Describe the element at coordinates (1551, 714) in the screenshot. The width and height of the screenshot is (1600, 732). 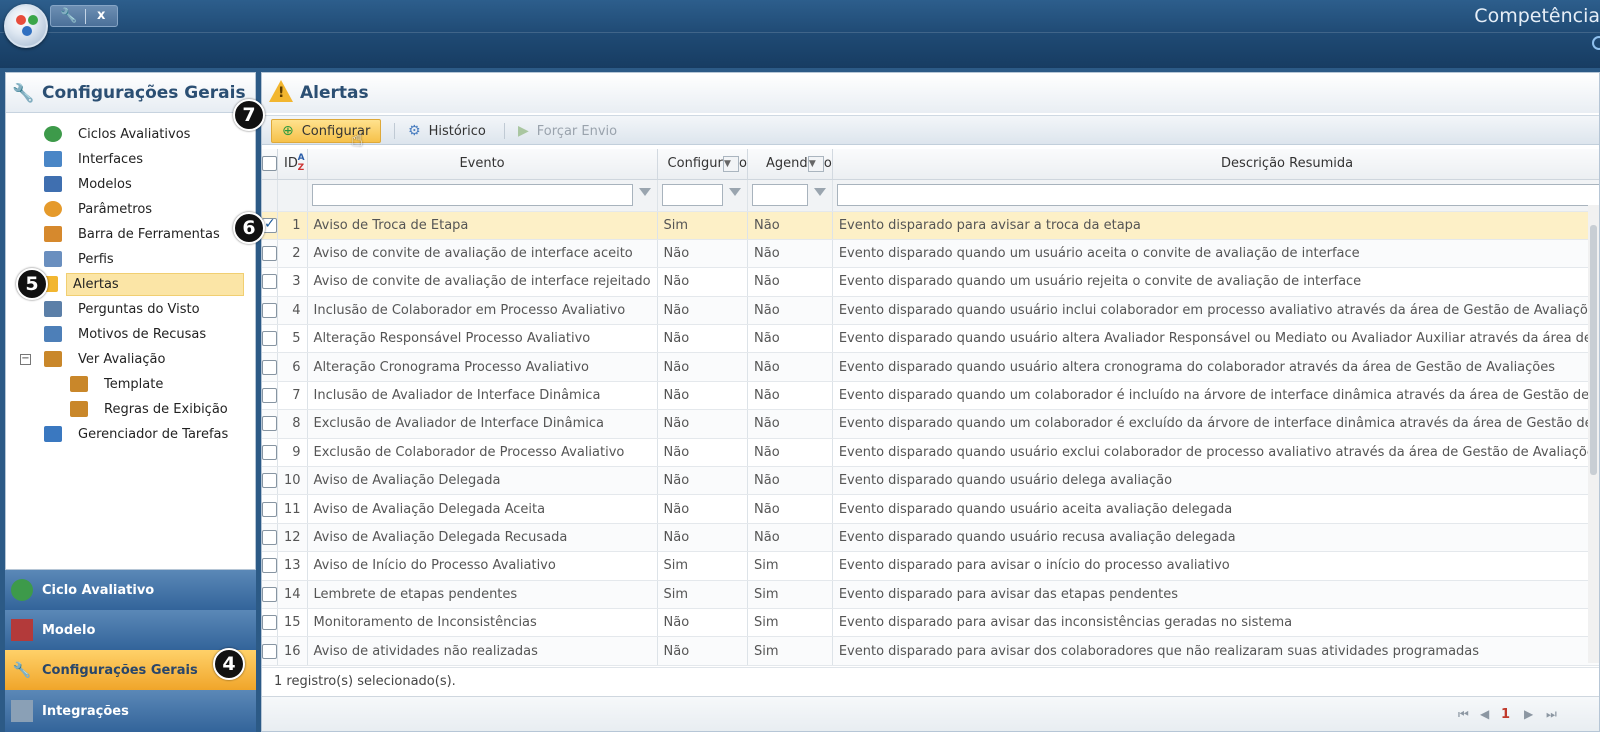
I see `last-page-icon: ⏭` at that location.